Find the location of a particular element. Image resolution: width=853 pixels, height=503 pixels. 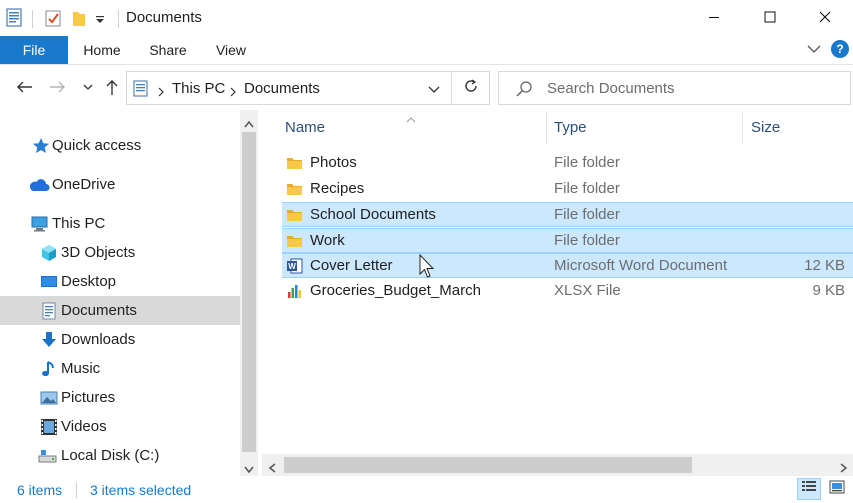

status-divider is located at coordinates (76, 490).